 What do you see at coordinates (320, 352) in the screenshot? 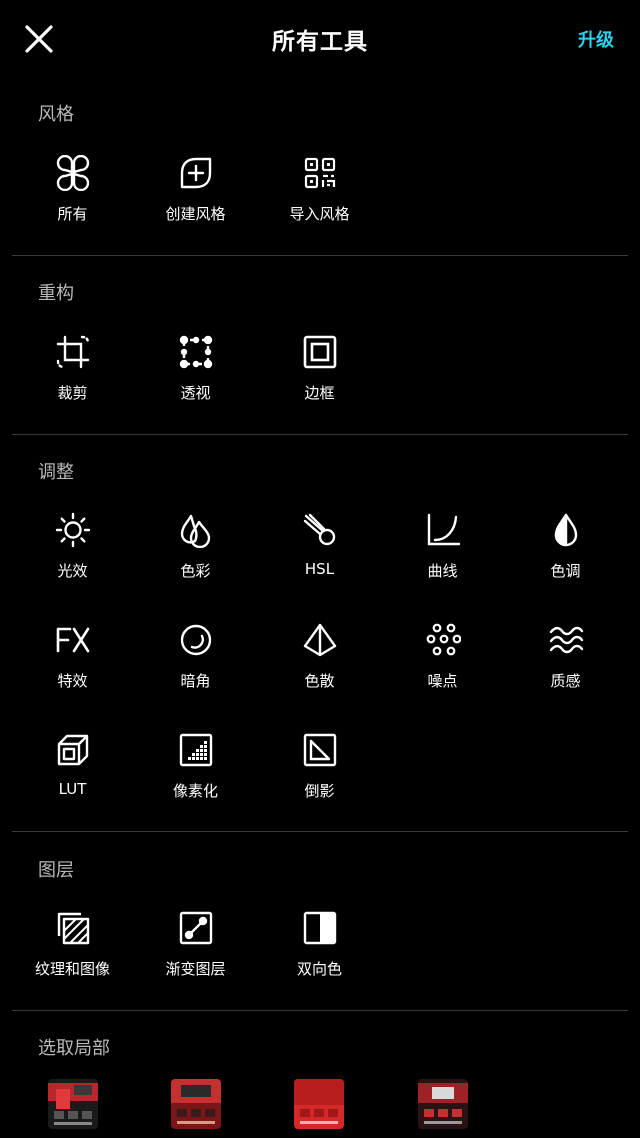
I see `frame-icon` at bounding box center [320, 352].